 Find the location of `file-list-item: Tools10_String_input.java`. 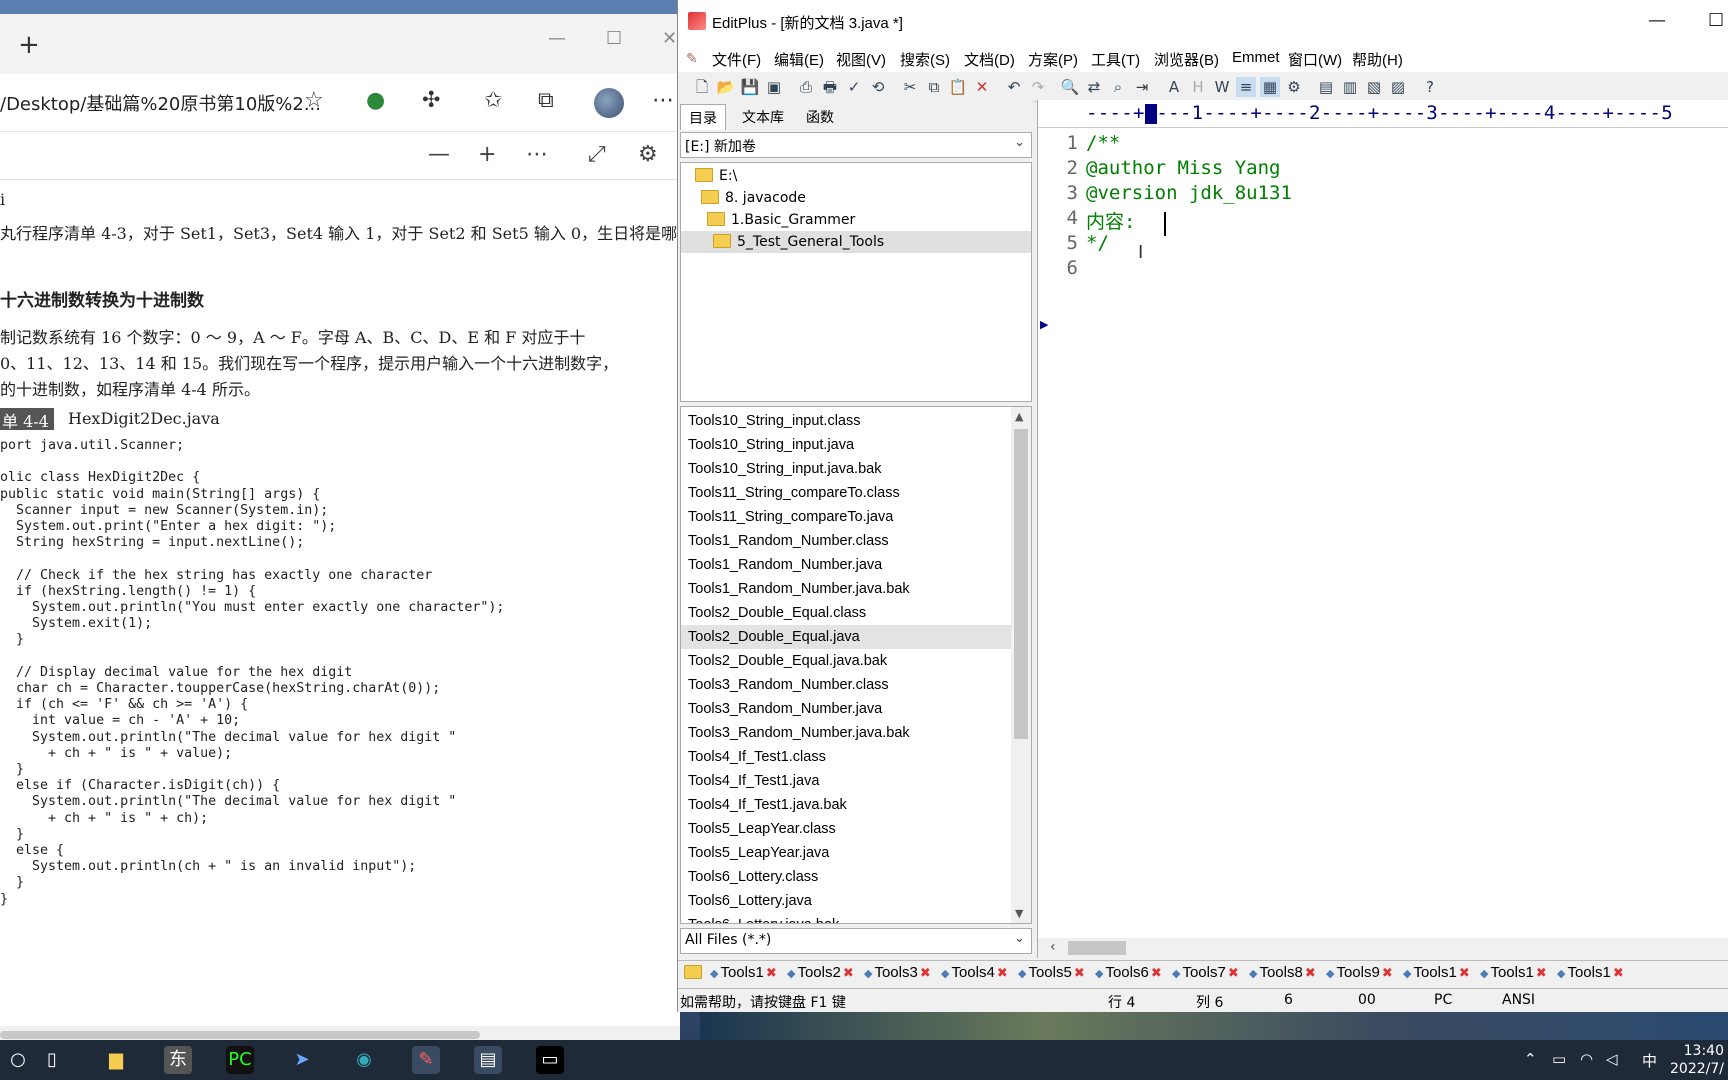

file-list-item: Tools10_String_input.java is located at coordinates (846, 445).